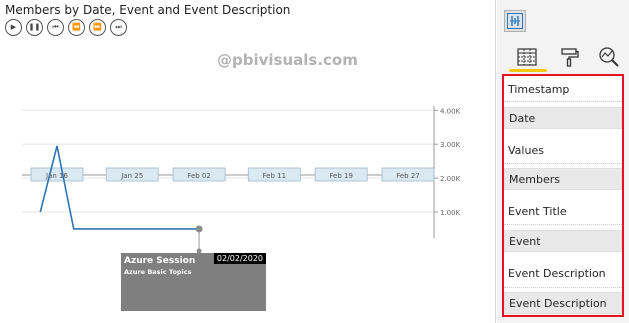 This screenshot has height=323, width=629. What do you see at coordinates (563, 212) in the screenshot?
I see `well-label-event-title: Event Title` at bounding box center [563, 212].